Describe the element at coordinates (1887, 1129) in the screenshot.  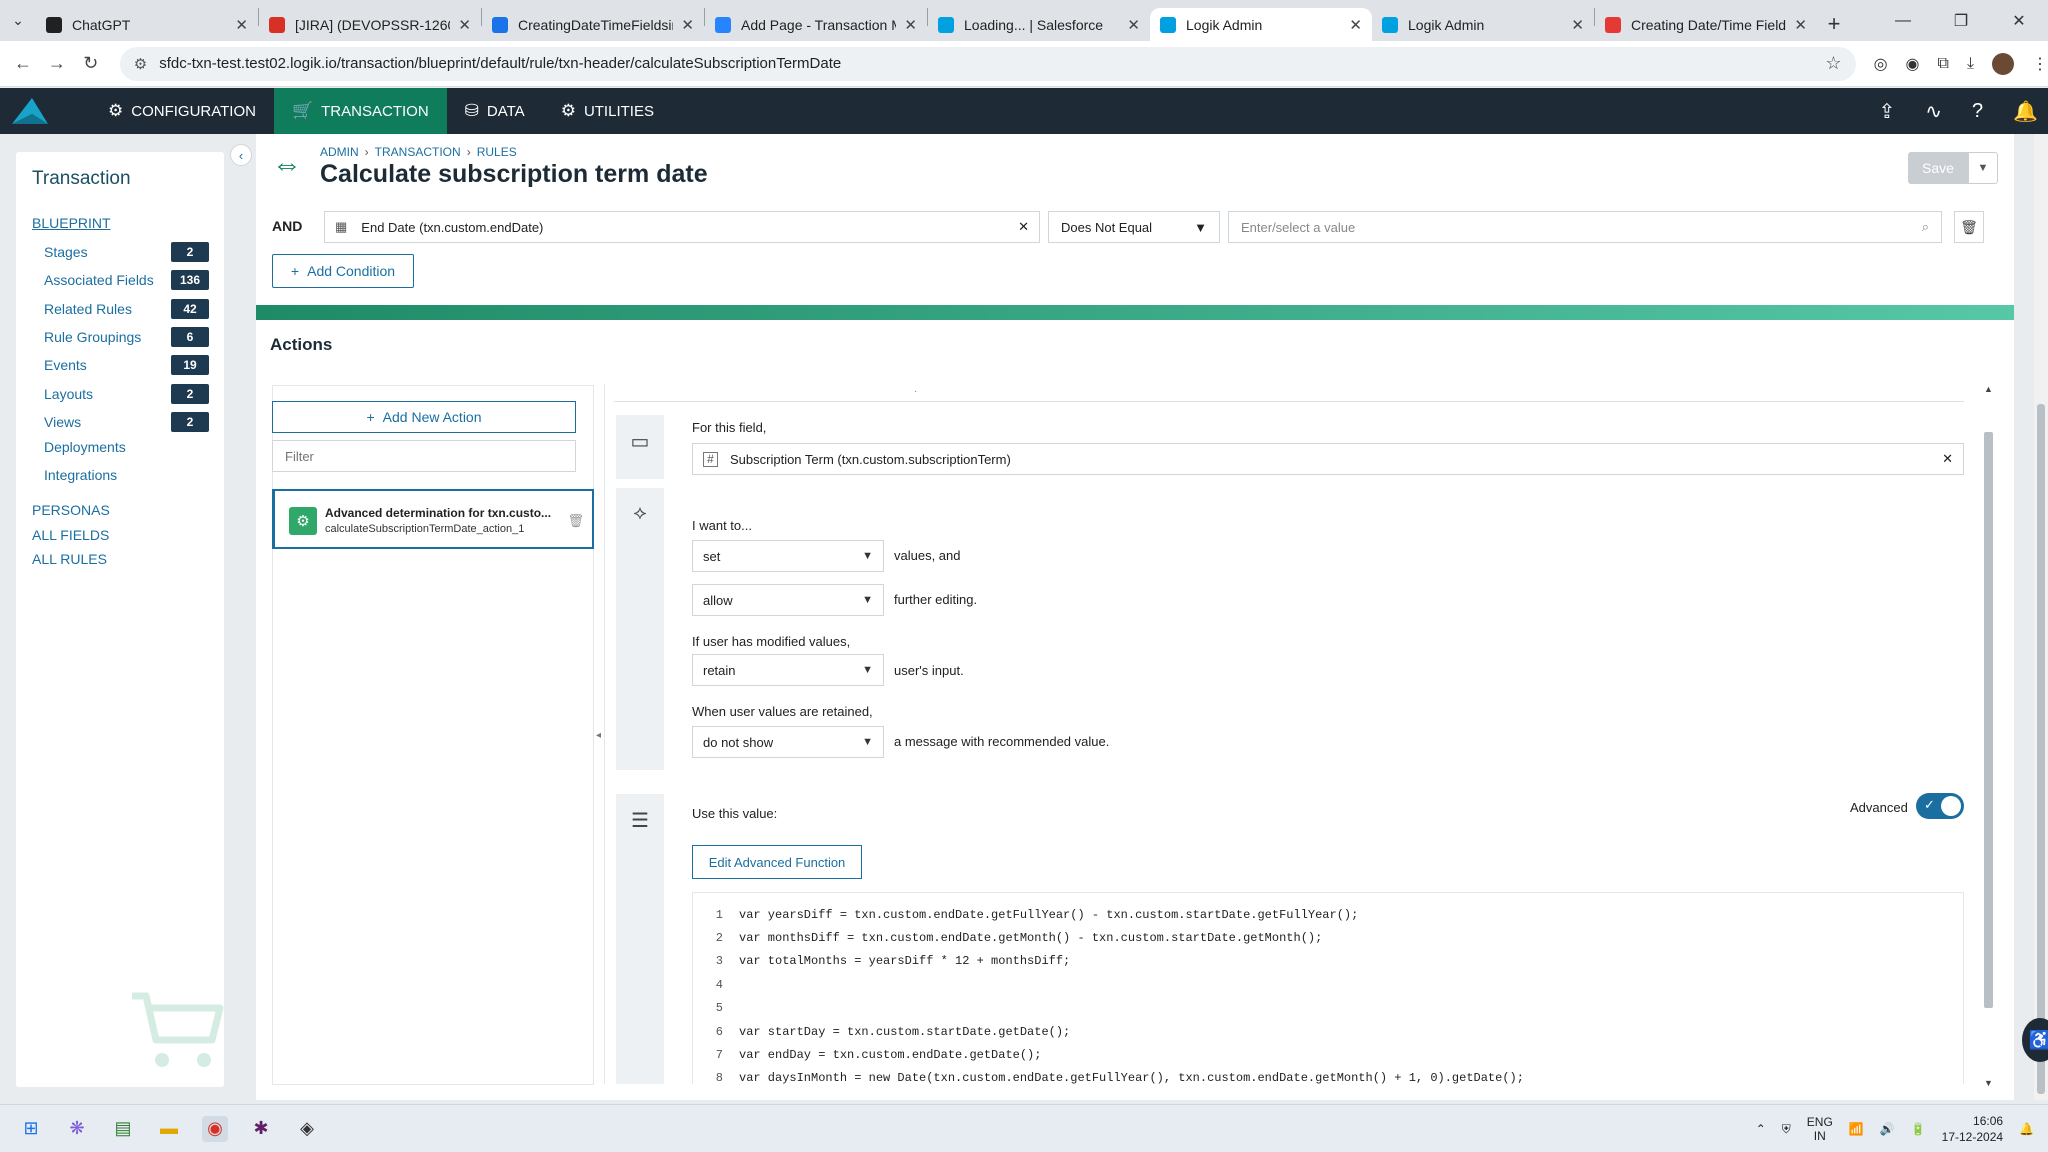
I see `volume-icon: 🔊` at that location.